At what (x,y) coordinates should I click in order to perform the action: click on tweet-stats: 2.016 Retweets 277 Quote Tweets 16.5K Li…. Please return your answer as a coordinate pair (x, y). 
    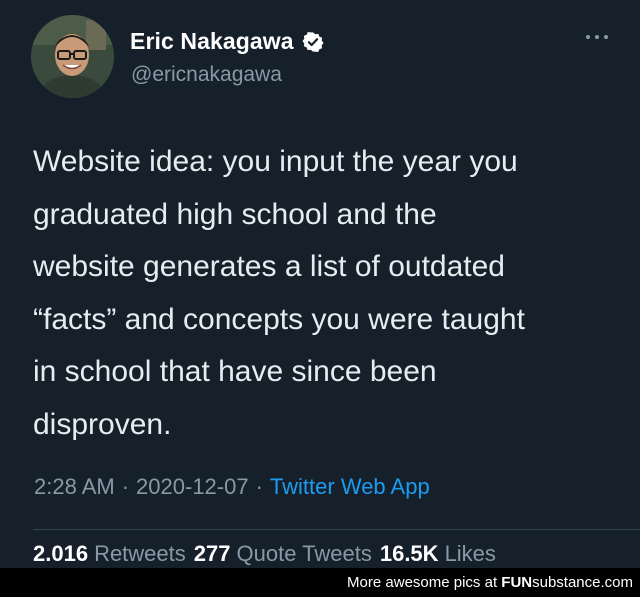
    Looking at the image, I should click on (264, 554).